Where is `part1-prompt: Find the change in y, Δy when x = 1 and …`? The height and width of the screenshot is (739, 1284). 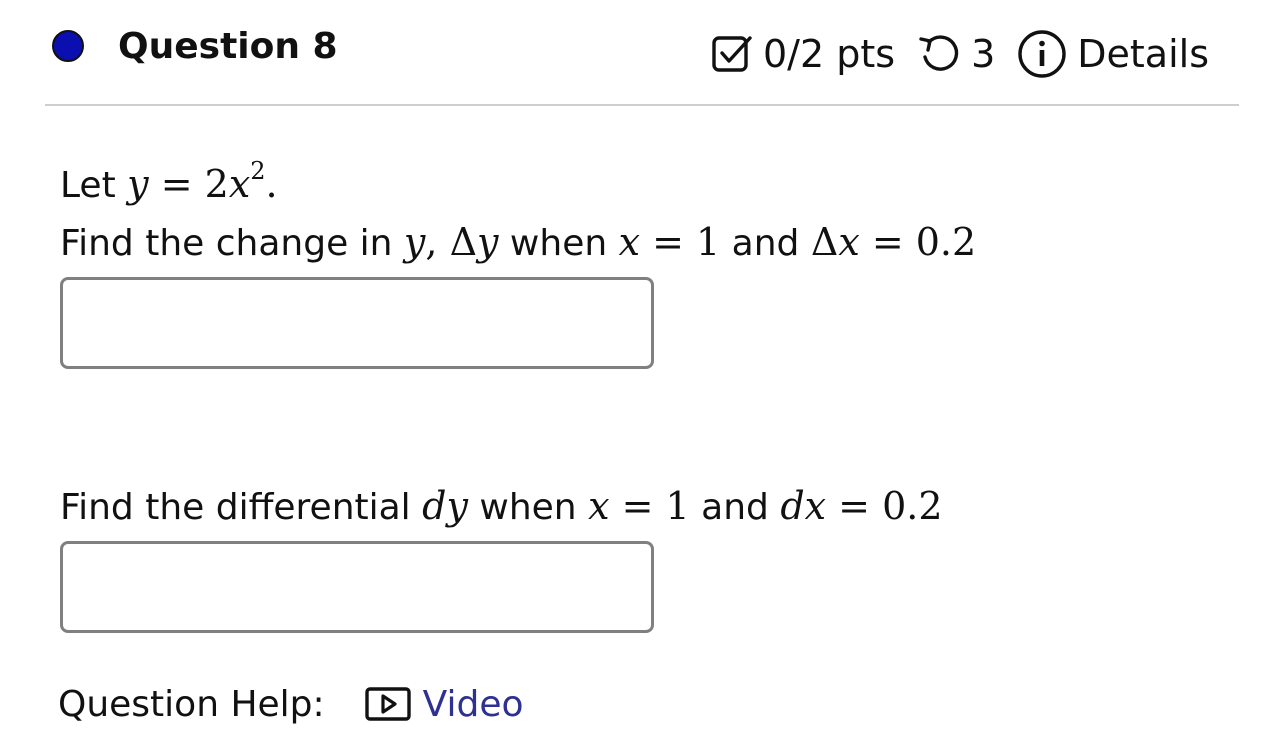
part1-prompt: Find the change in y, Δy when x = 1 and … is located at coordinates (518, 243).